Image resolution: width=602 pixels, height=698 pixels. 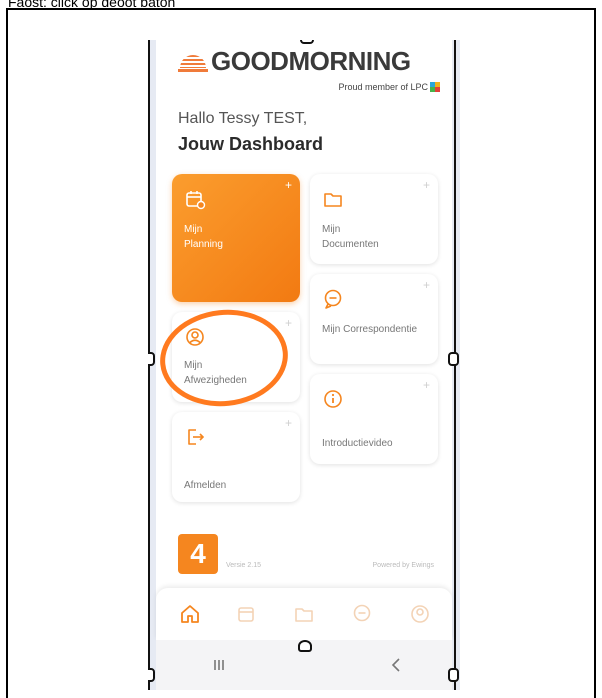 I want to click on brand-name: GOODMORNING, so click(x=311, y=60).